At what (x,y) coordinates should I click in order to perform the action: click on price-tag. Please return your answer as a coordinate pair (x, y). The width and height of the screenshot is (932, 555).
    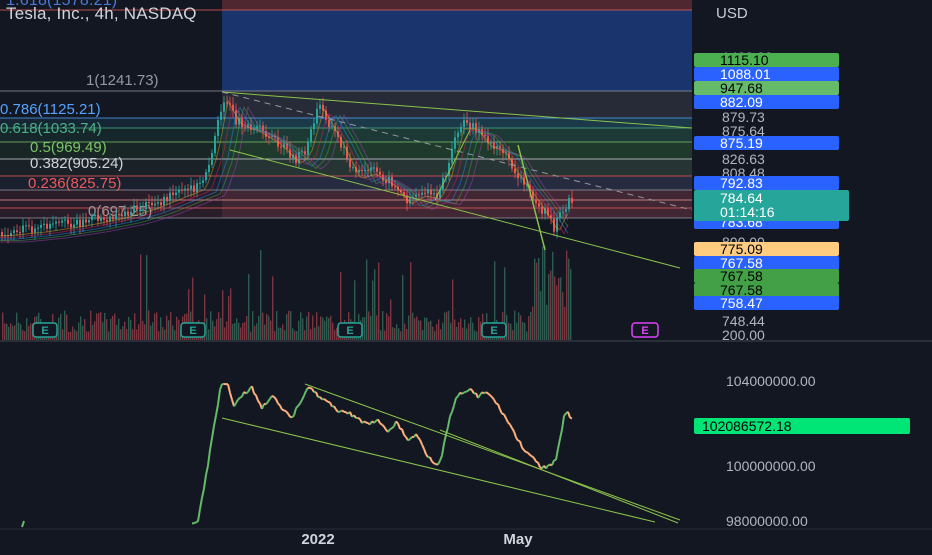
    Looking at the image, I should click on (766, 276).